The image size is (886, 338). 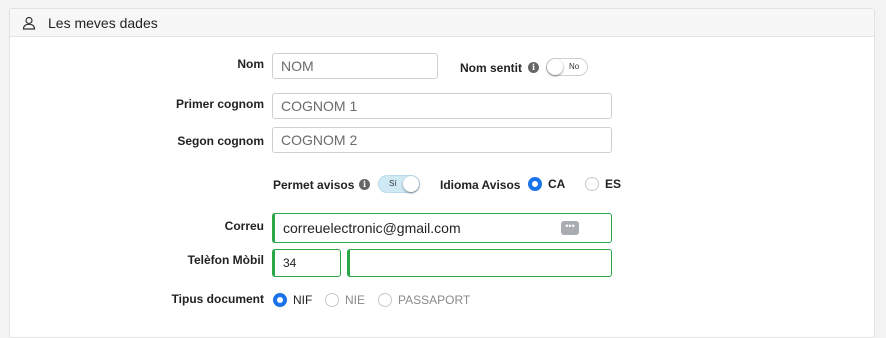 What do you see at coordinates (592, 184) in the screenshot?
I see `radio-es` at bounding box center [592, 184].